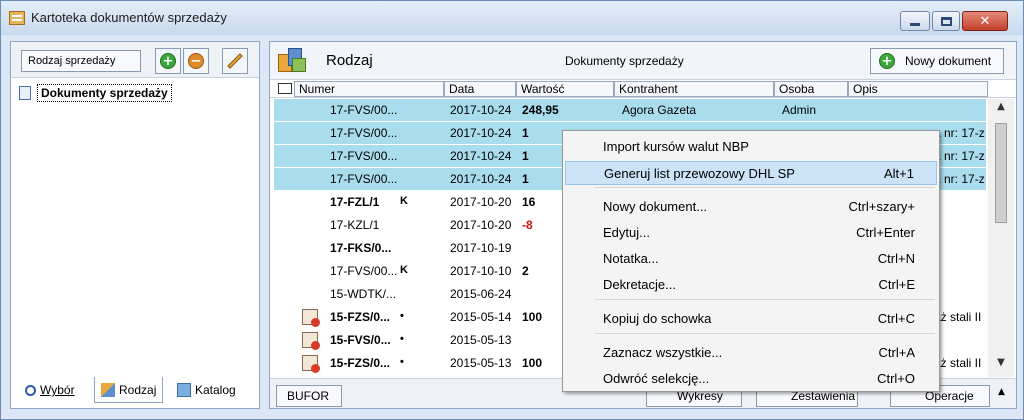 Image resolution: width=1024 pixels, height=420 pixels. I want to click on menu-item-shortcut: Ctrl+szary+, so click(881, 206).